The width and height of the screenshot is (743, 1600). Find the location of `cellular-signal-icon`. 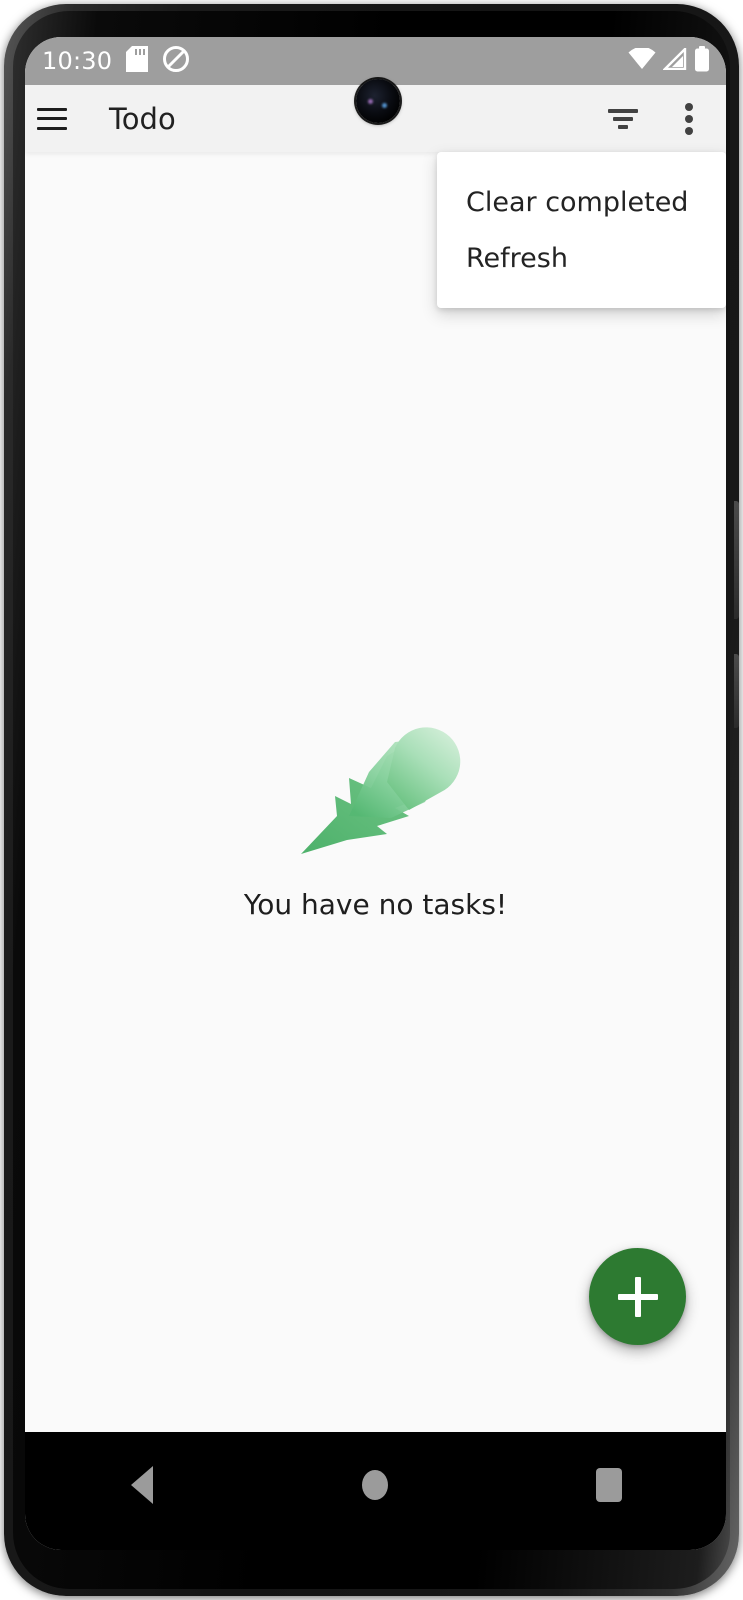

cellular-signal-icon is located at coordinates (674, 60).